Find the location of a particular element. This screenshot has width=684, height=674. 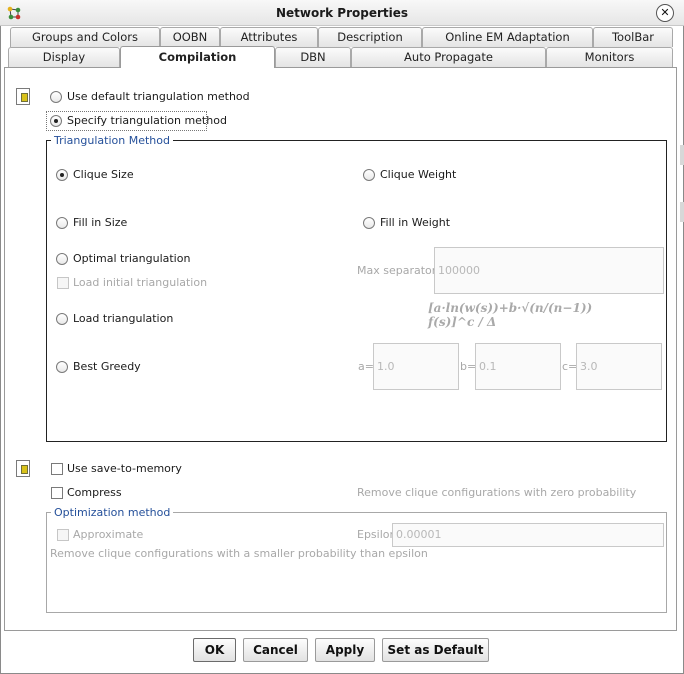

fill-in-weight-label: Fill in Weight is located at coordinates (415, 222).